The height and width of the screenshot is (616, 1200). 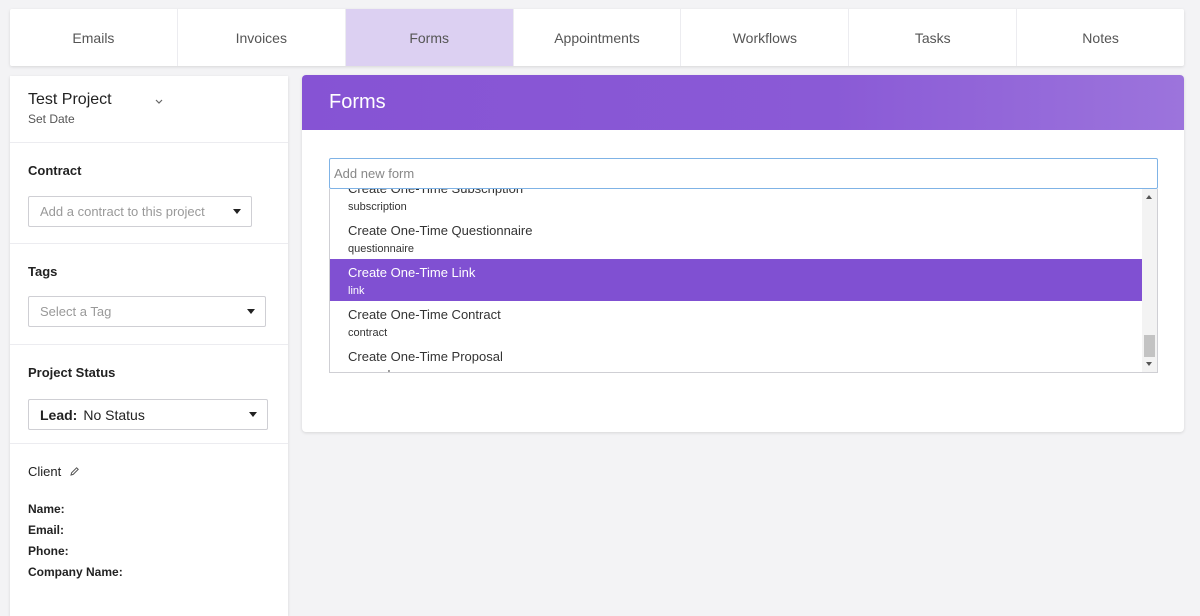 I want to click on project-status-value: Lead: No Status, so click(x=92, y=415).